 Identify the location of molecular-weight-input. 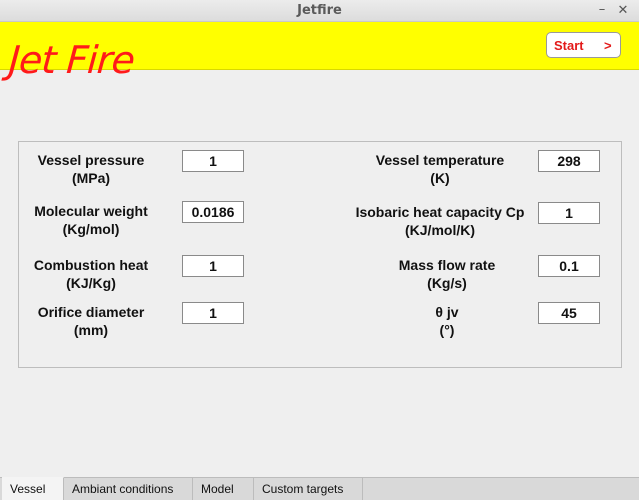
(213, 212).